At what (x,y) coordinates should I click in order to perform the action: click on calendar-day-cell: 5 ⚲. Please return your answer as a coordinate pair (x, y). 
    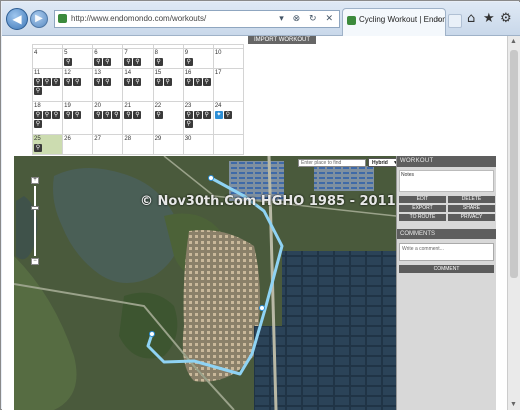
    Looking at the image, I should click on (78, 58).